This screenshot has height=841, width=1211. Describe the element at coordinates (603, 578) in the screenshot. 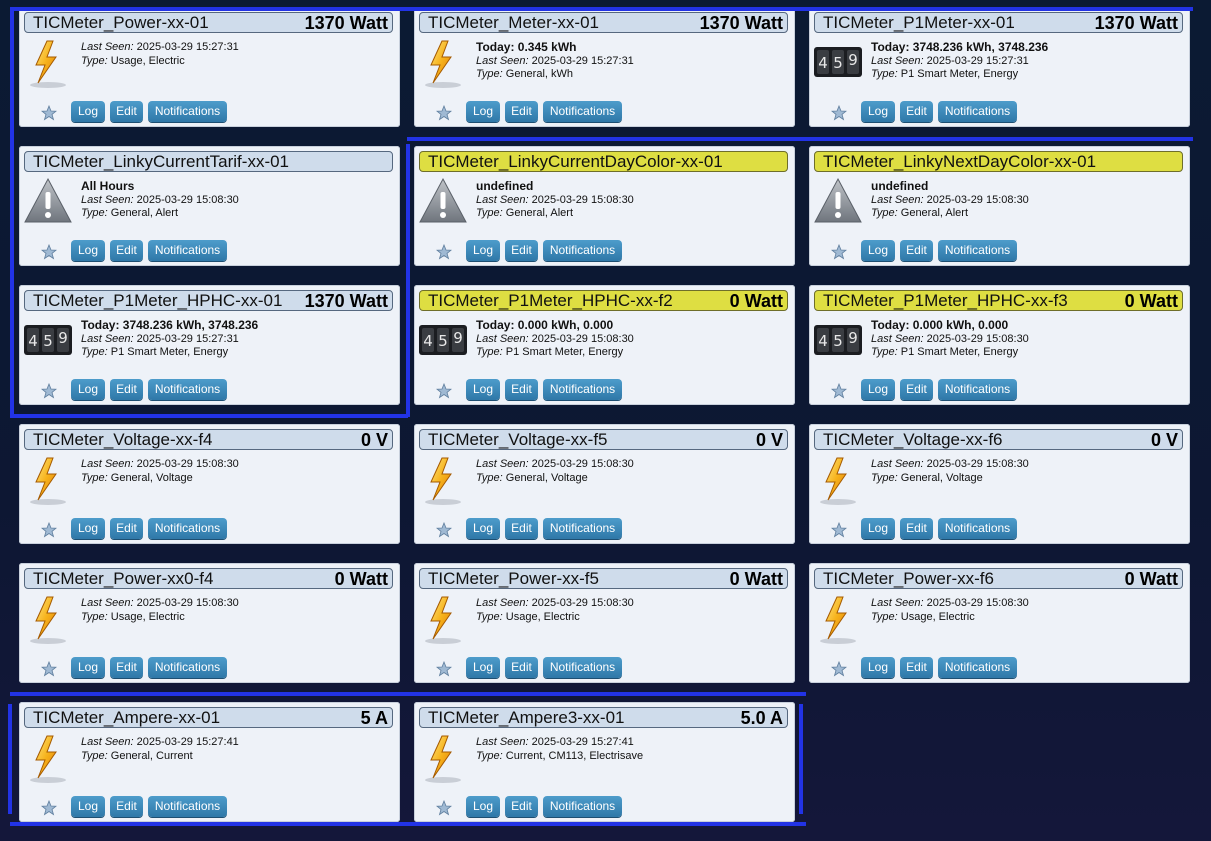

I see `device-title-bar: TICMeter_Power-xx-f5 0 Watt` at that location.